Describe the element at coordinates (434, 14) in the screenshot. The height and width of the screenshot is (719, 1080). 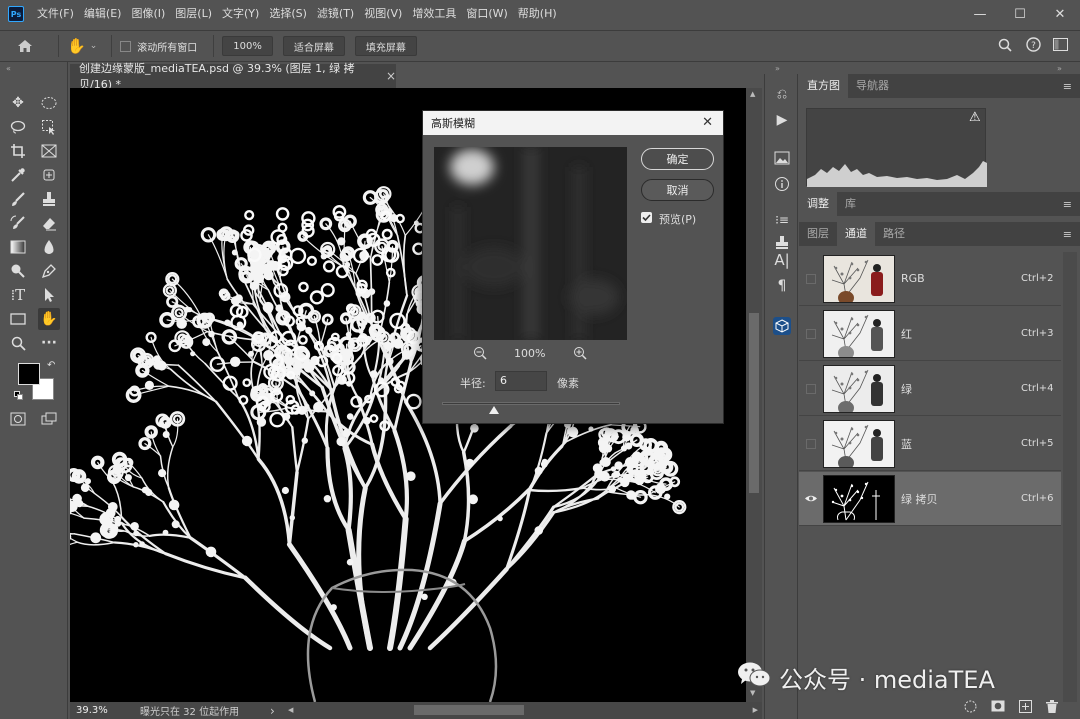
I see `menu-plugins: 增效工具` at that location.